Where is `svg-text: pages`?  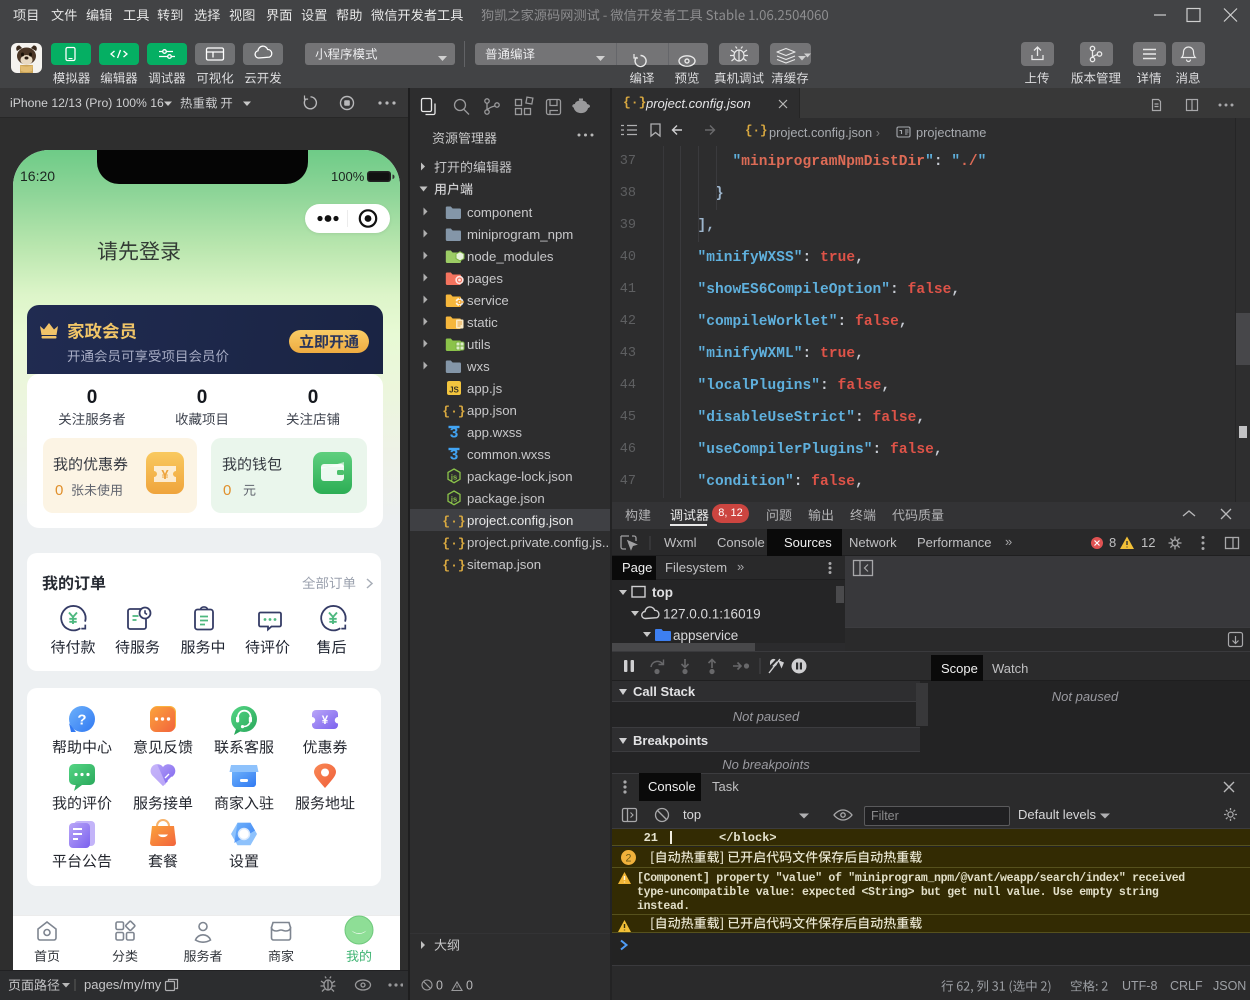
svg-text: pages is located at coordinates (485, 278).